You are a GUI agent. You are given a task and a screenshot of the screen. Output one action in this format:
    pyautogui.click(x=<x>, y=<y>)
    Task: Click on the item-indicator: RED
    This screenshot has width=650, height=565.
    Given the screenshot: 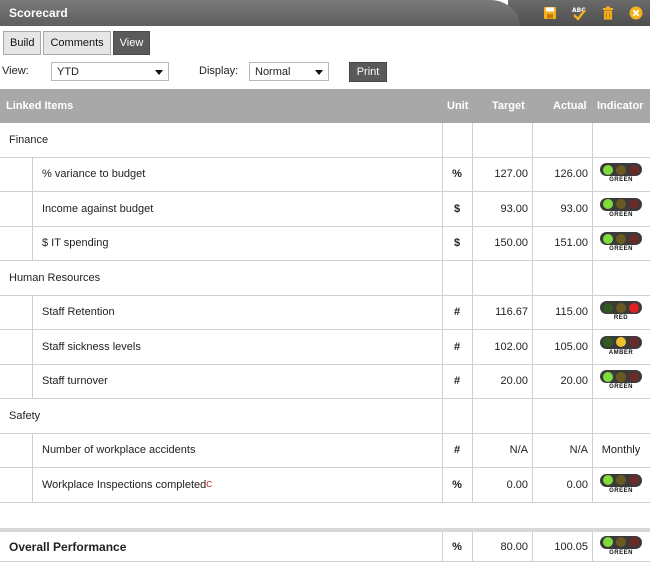 What is the action you would take?
    pyautogui.click(x=621, y=313)
    